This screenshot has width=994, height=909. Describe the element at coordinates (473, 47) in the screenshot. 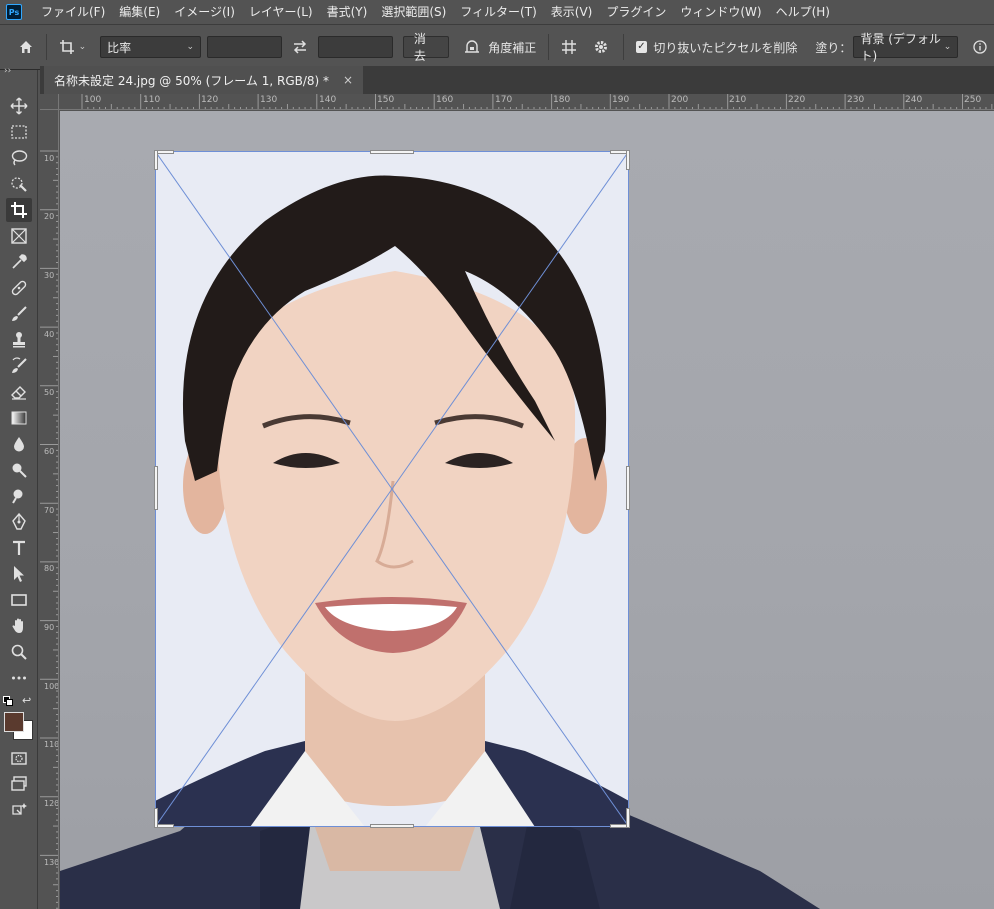

I see `level-icon` at that location.